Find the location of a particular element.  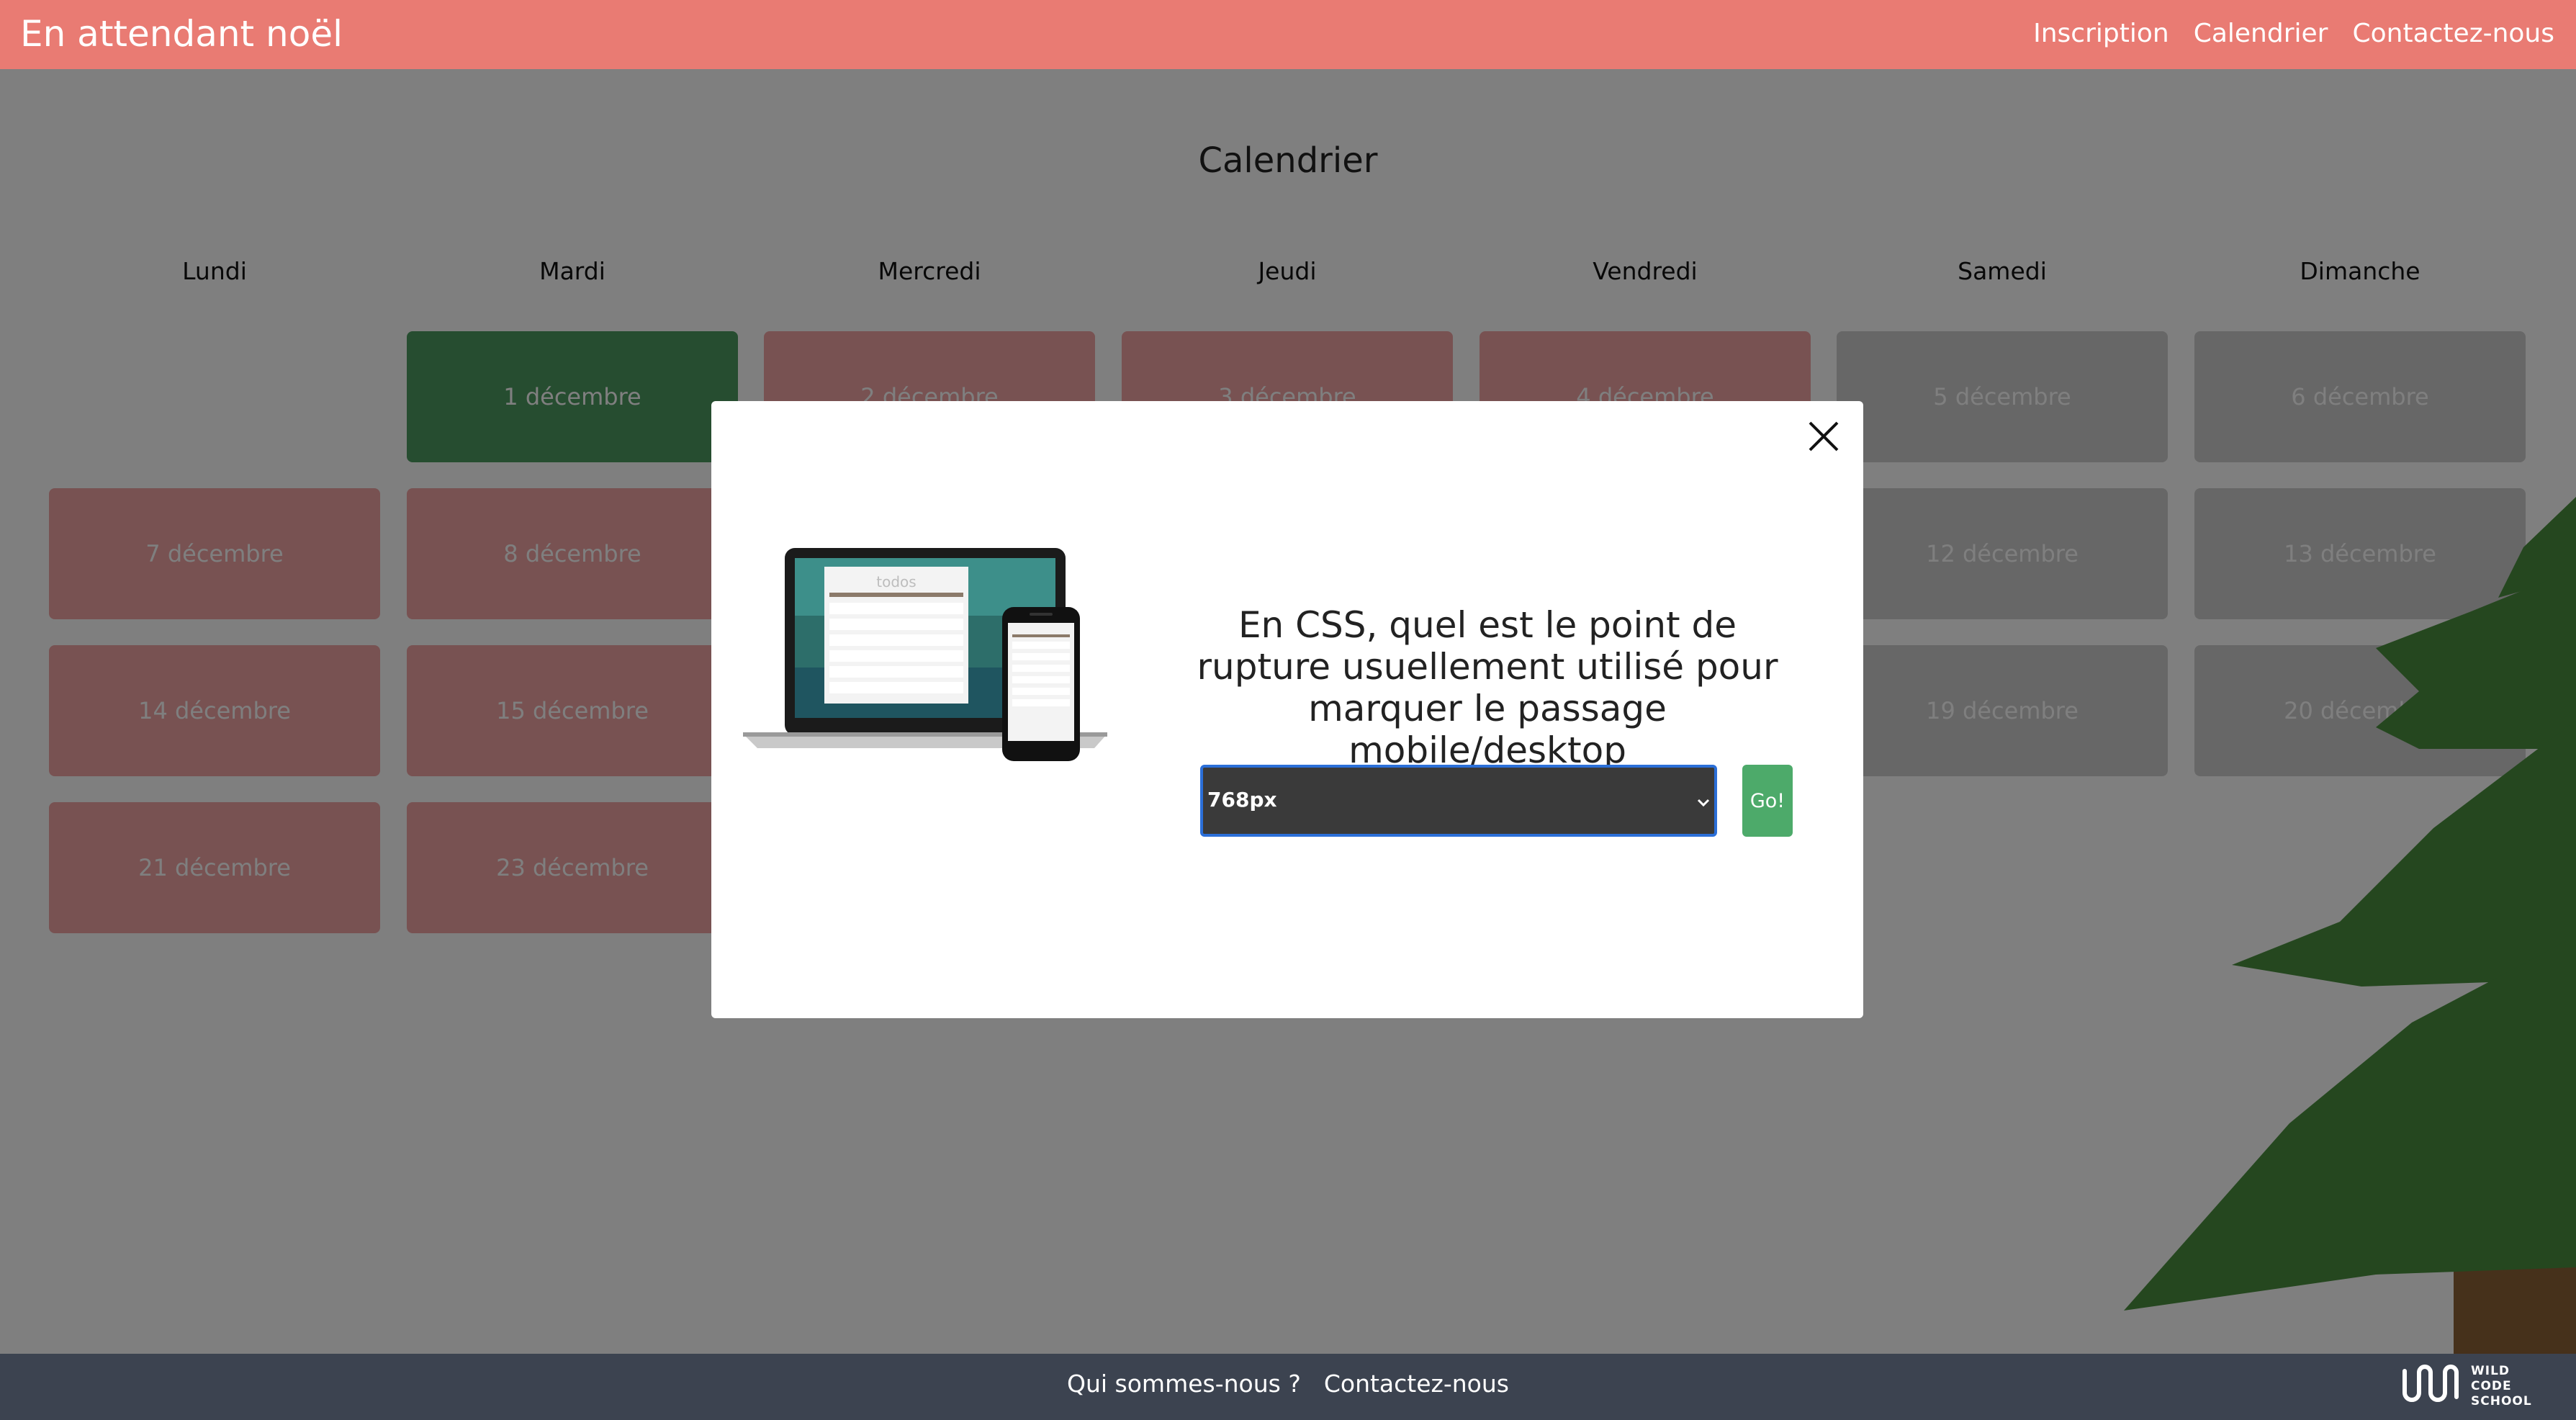

submit-answer-button: Go! is located at coordinates (1767, 801).